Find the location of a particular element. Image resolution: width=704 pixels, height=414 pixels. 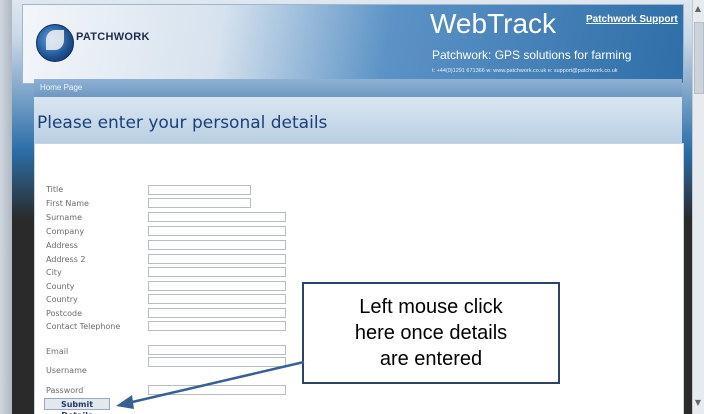

password-field is located at coordinates (217, 390).